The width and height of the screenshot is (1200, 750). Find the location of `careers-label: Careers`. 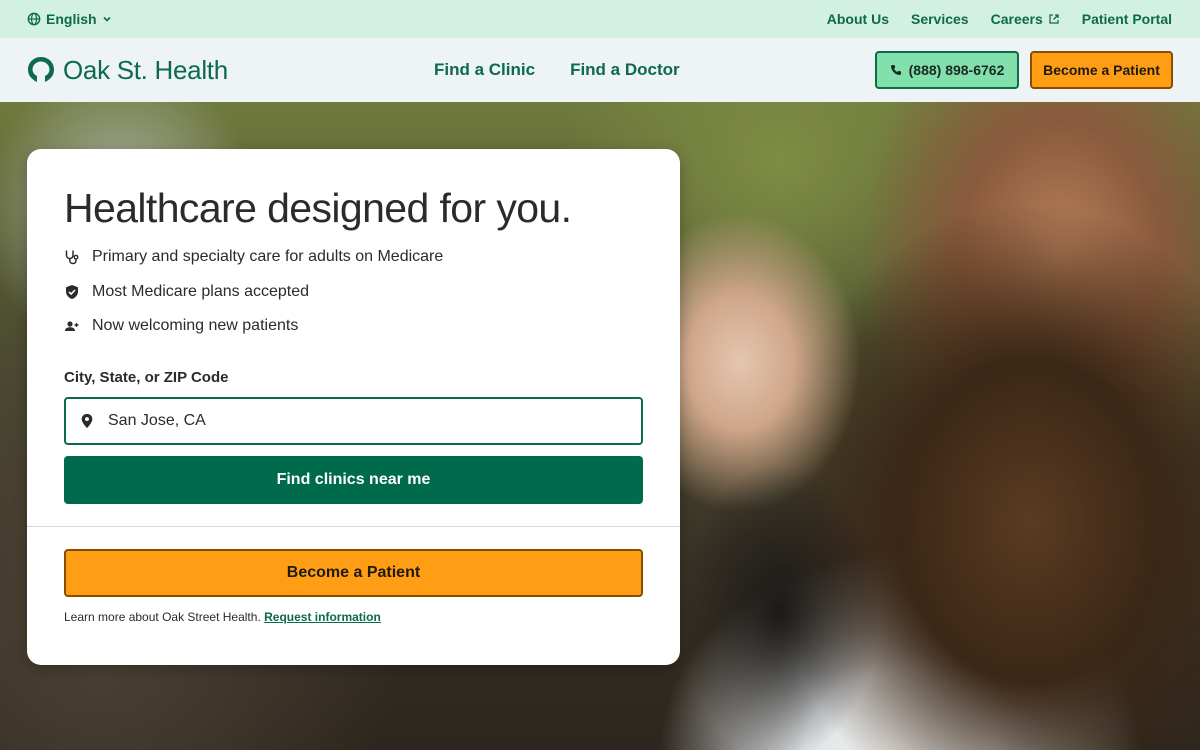

careers-label: Careers is located at coordinates (1016, 19).